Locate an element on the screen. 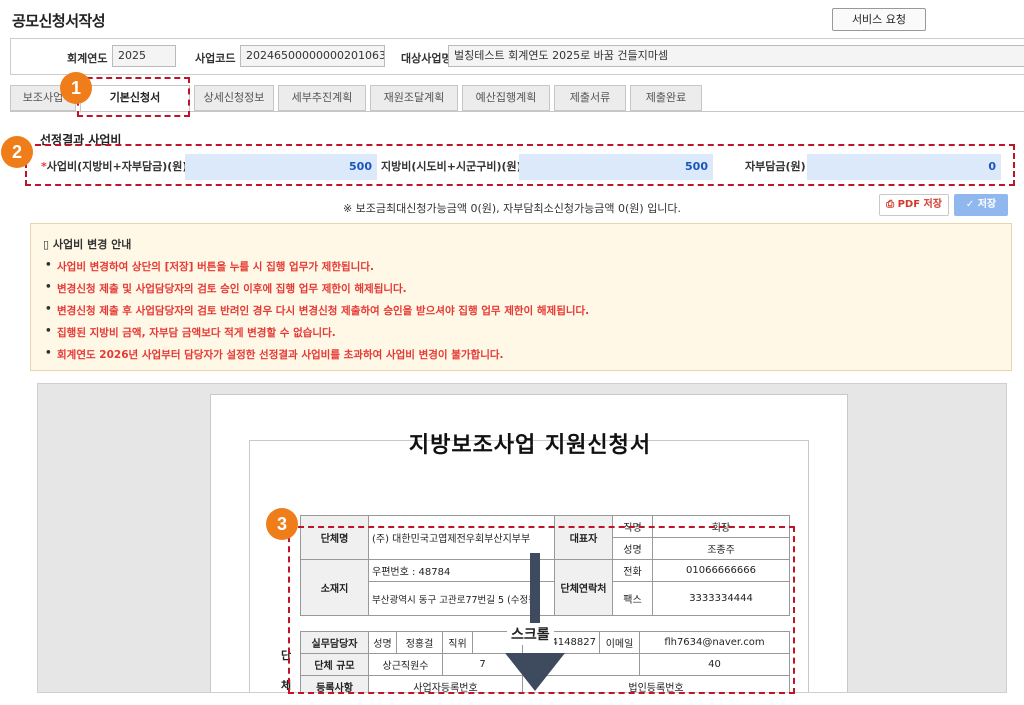 The image size is (1024, 705). scroll-hint-label: 스크롤 is located at coordinates (530, 634).